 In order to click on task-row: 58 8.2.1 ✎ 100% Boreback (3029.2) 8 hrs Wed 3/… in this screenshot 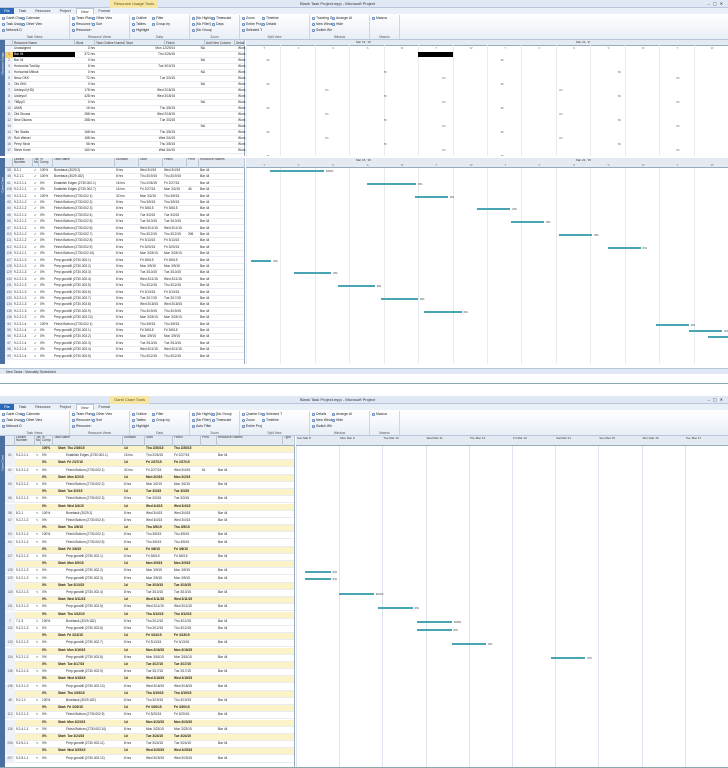, I will do `click(149, 514)`.